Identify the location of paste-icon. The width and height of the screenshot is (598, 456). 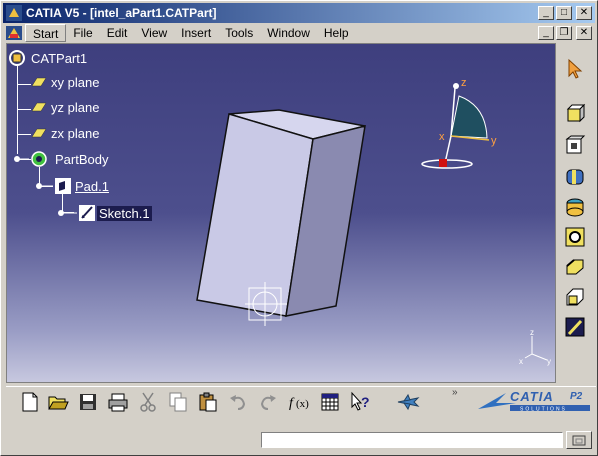
(208, 402).